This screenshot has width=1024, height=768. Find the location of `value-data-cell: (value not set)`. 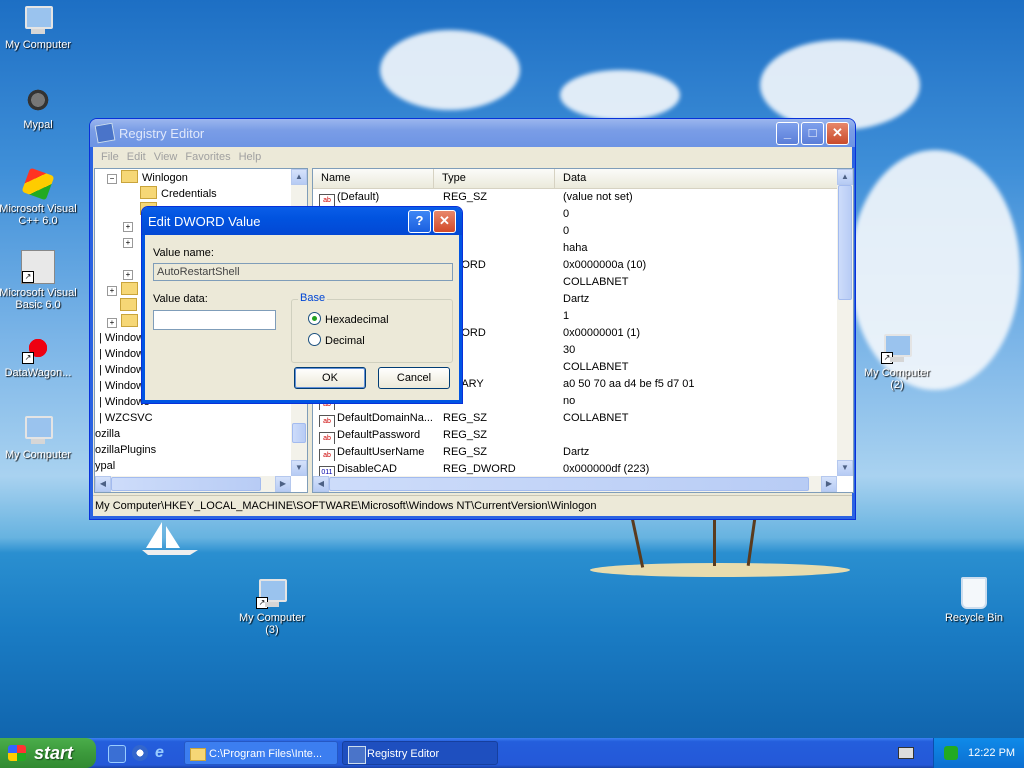

value-data-cell: (value not set) is located at coordinates (598, 197).